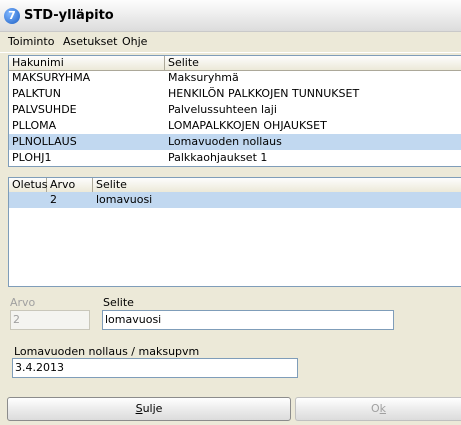 This screenshot has height=425, width=461. I want to click on close-button-accel: S, so click(139, 408).